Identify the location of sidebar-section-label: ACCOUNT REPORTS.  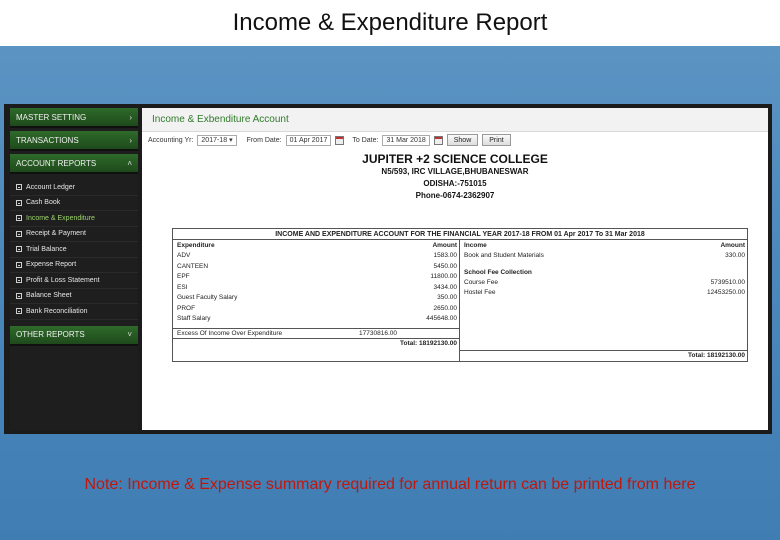
(56, 163).